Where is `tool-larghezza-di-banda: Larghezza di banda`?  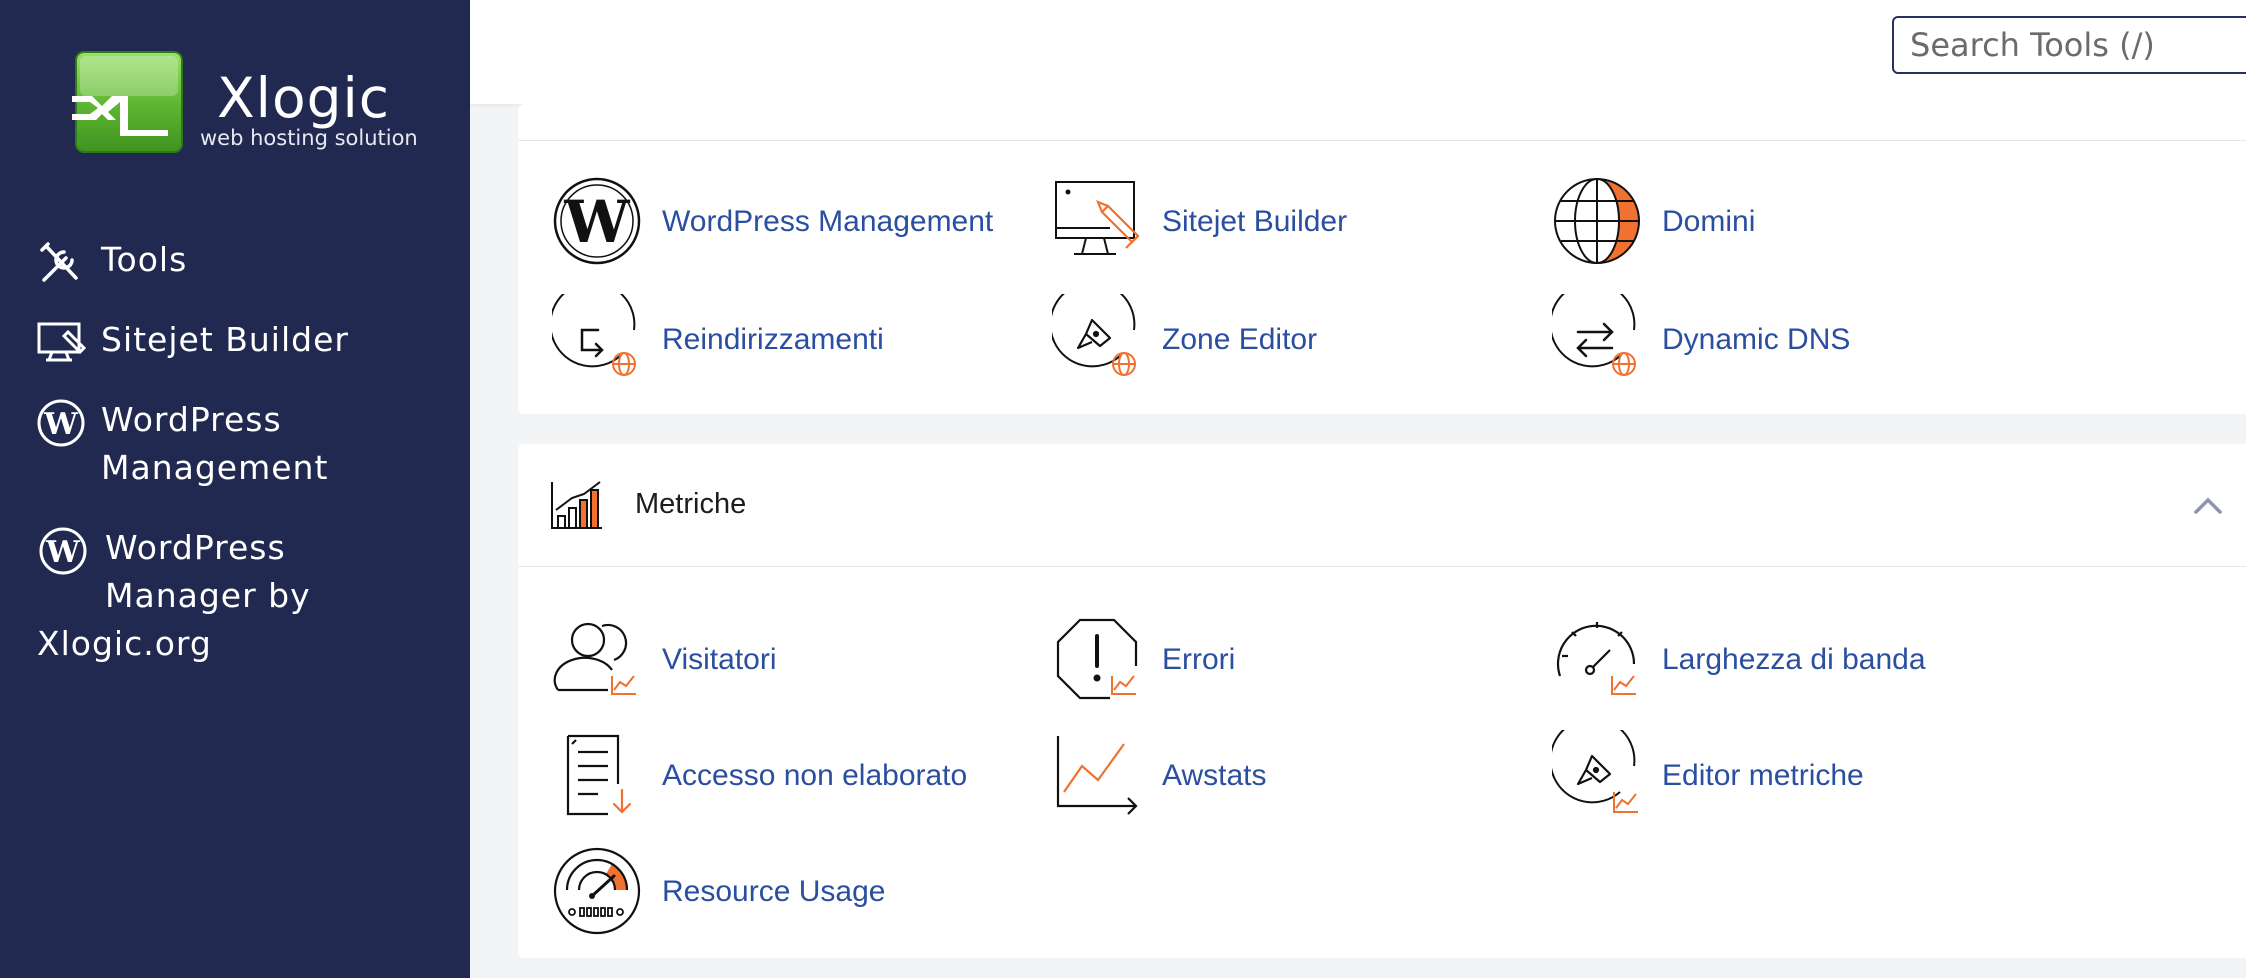 tool-larghezza-di-banda: Larghezza di banda is located at coordinates (1762, 662).